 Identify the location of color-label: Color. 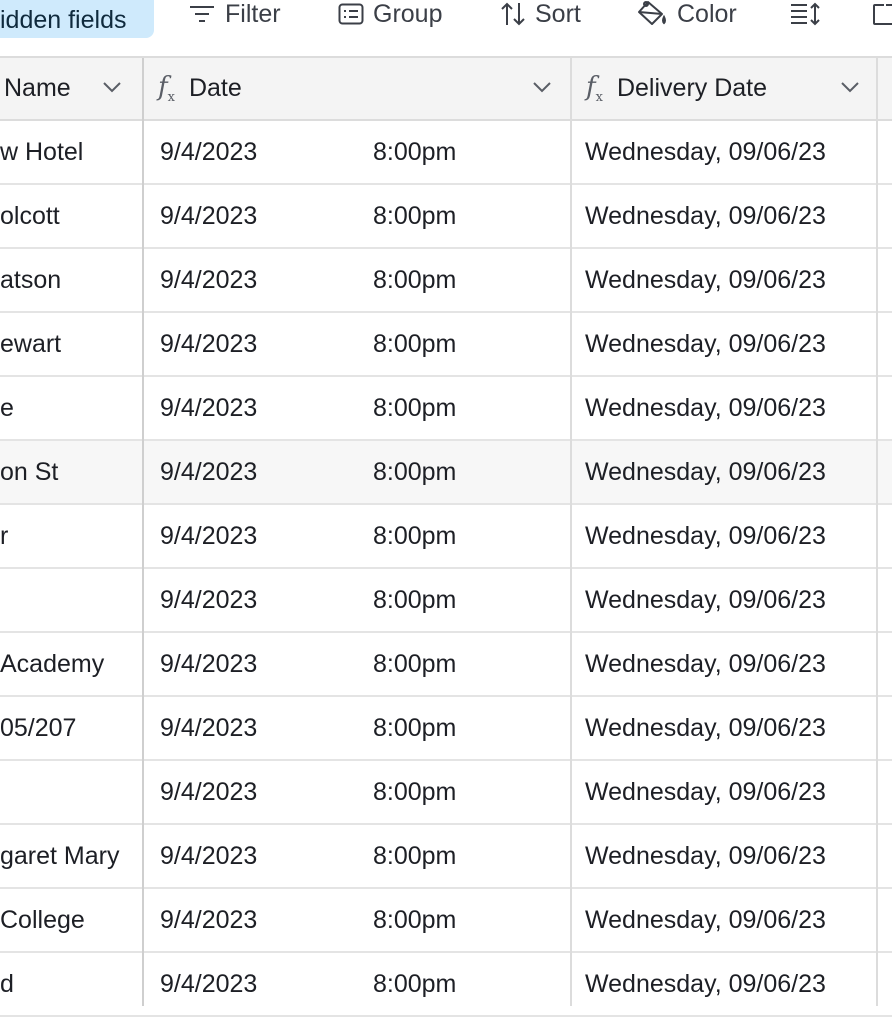
(707, 14).